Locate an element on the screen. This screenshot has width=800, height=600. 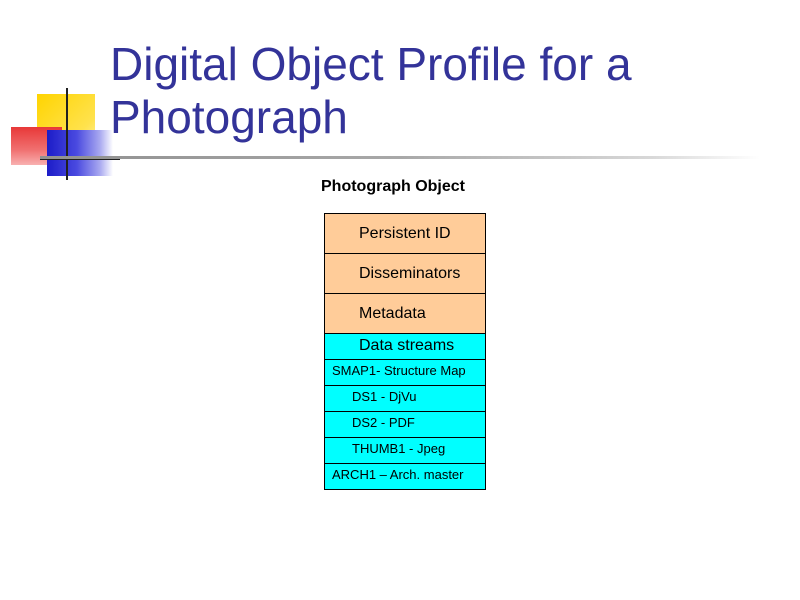
datastream-box-ds1: DS1 - DjVu is located at coordinates (405, 398).